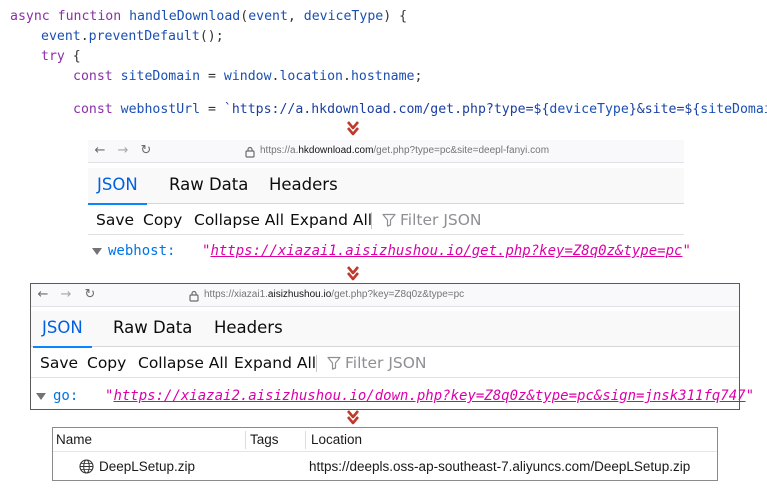 The height and width of the screenshot is (499, 767). I want to click on code-token: async function, so click(70, 16).